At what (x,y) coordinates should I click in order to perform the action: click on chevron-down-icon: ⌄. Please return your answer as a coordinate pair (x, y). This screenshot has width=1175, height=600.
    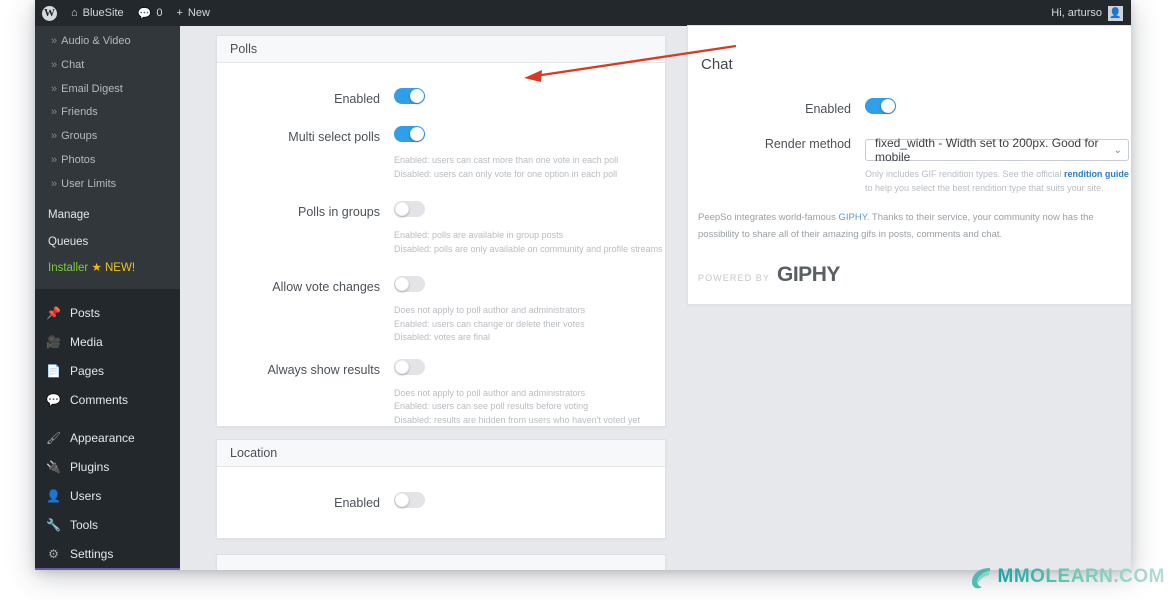
    Looking at the image, I should click on (1117, 150).